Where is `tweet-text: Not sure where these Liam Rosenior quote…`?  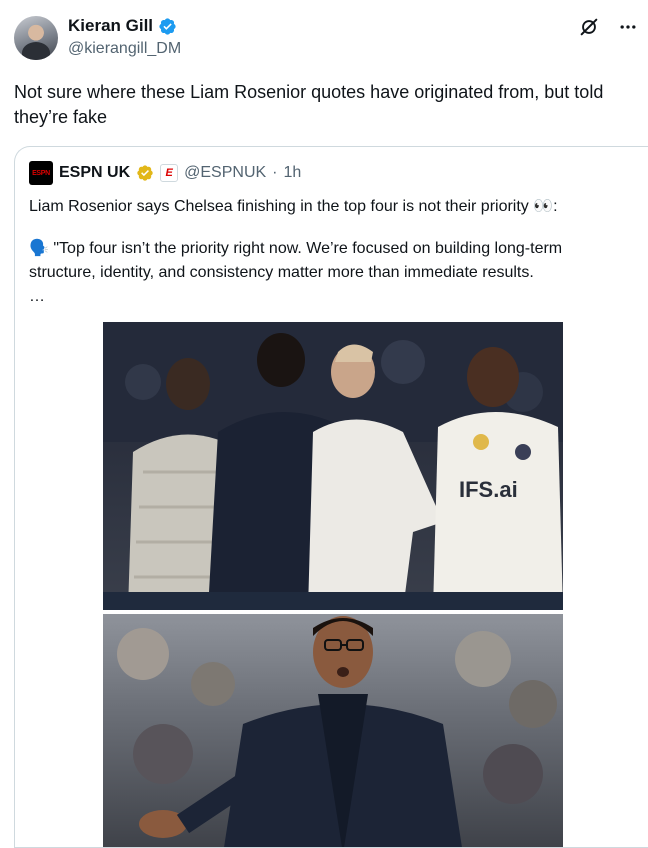 tweet-text: Not sure where these Liam Rosenior quote… is located at coordinates (309, 104).